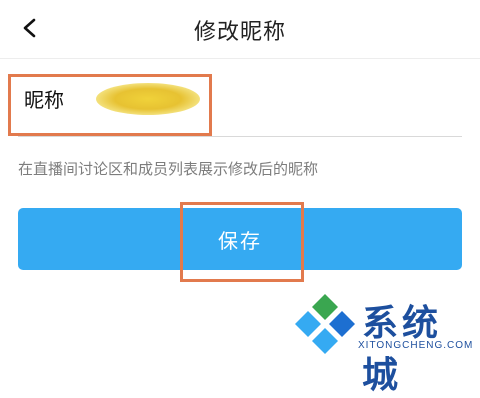 The image size is (480, 398). I want to click on nickname-hint: 在直播间讨论区和成员列表展示修改后的昵称, so click(168, 169).